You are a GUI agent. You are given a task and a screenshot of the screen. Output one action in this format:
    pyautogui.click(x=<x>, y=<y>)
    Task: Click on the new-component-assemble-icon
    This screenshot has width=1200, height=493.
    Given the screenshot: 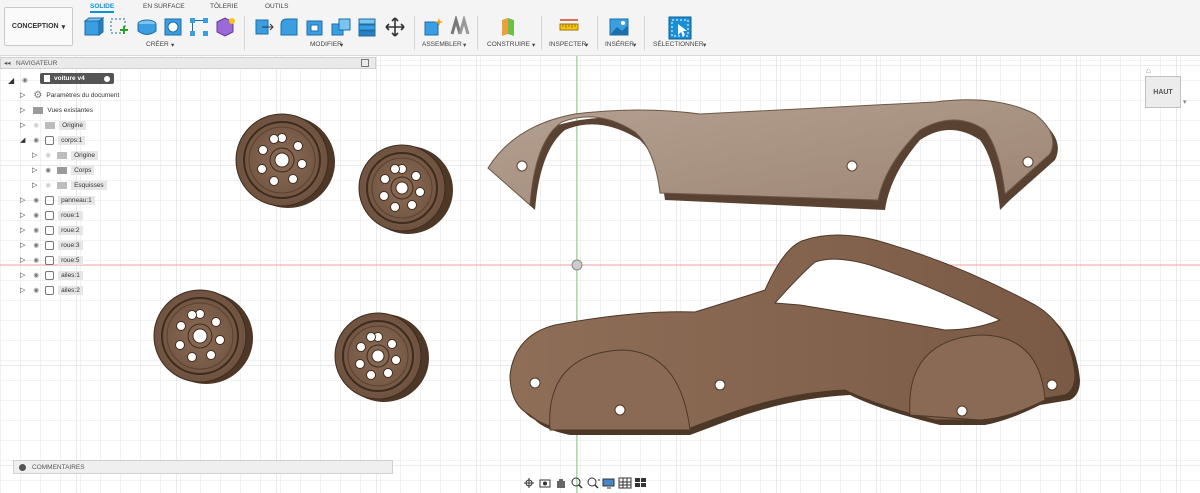 What is the action you would take?
    pyautogui.click(x=433, y=27)
    